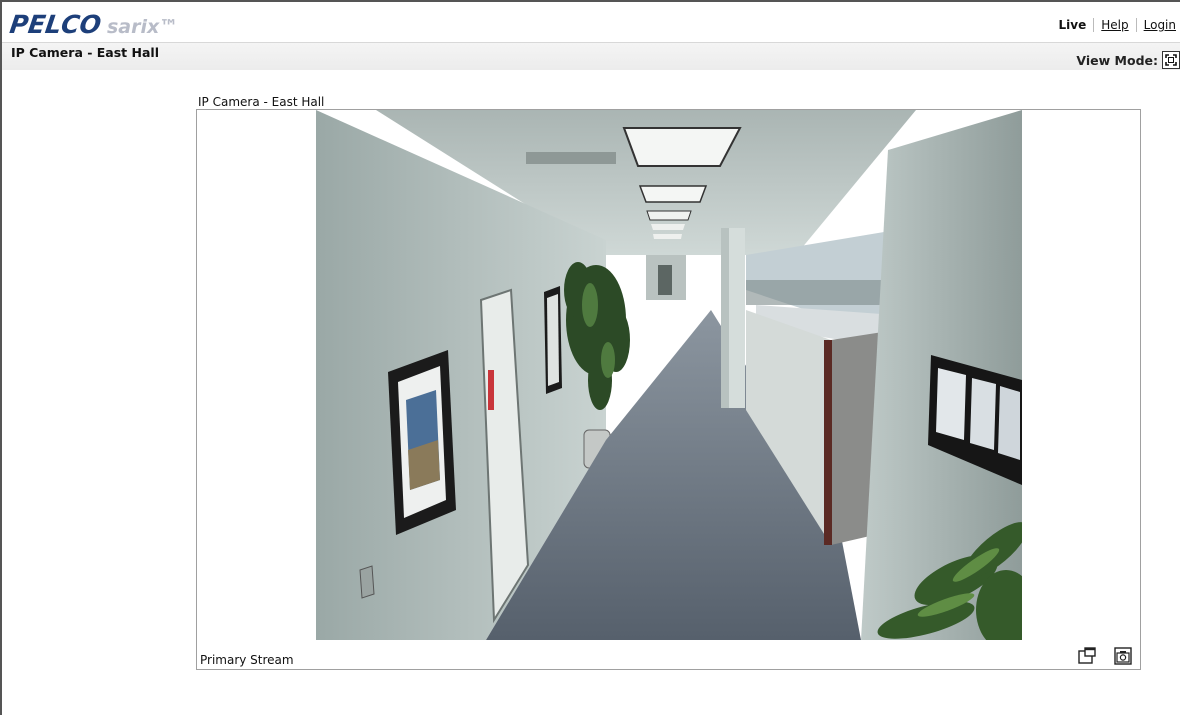 The height and width of the screenshot is (715, 1180). What do you see at coordinates (591, 56) in the screenshot?
I see `sub-header: IP Camera - East Hall View Mode:` at bounding box center [591, 56].